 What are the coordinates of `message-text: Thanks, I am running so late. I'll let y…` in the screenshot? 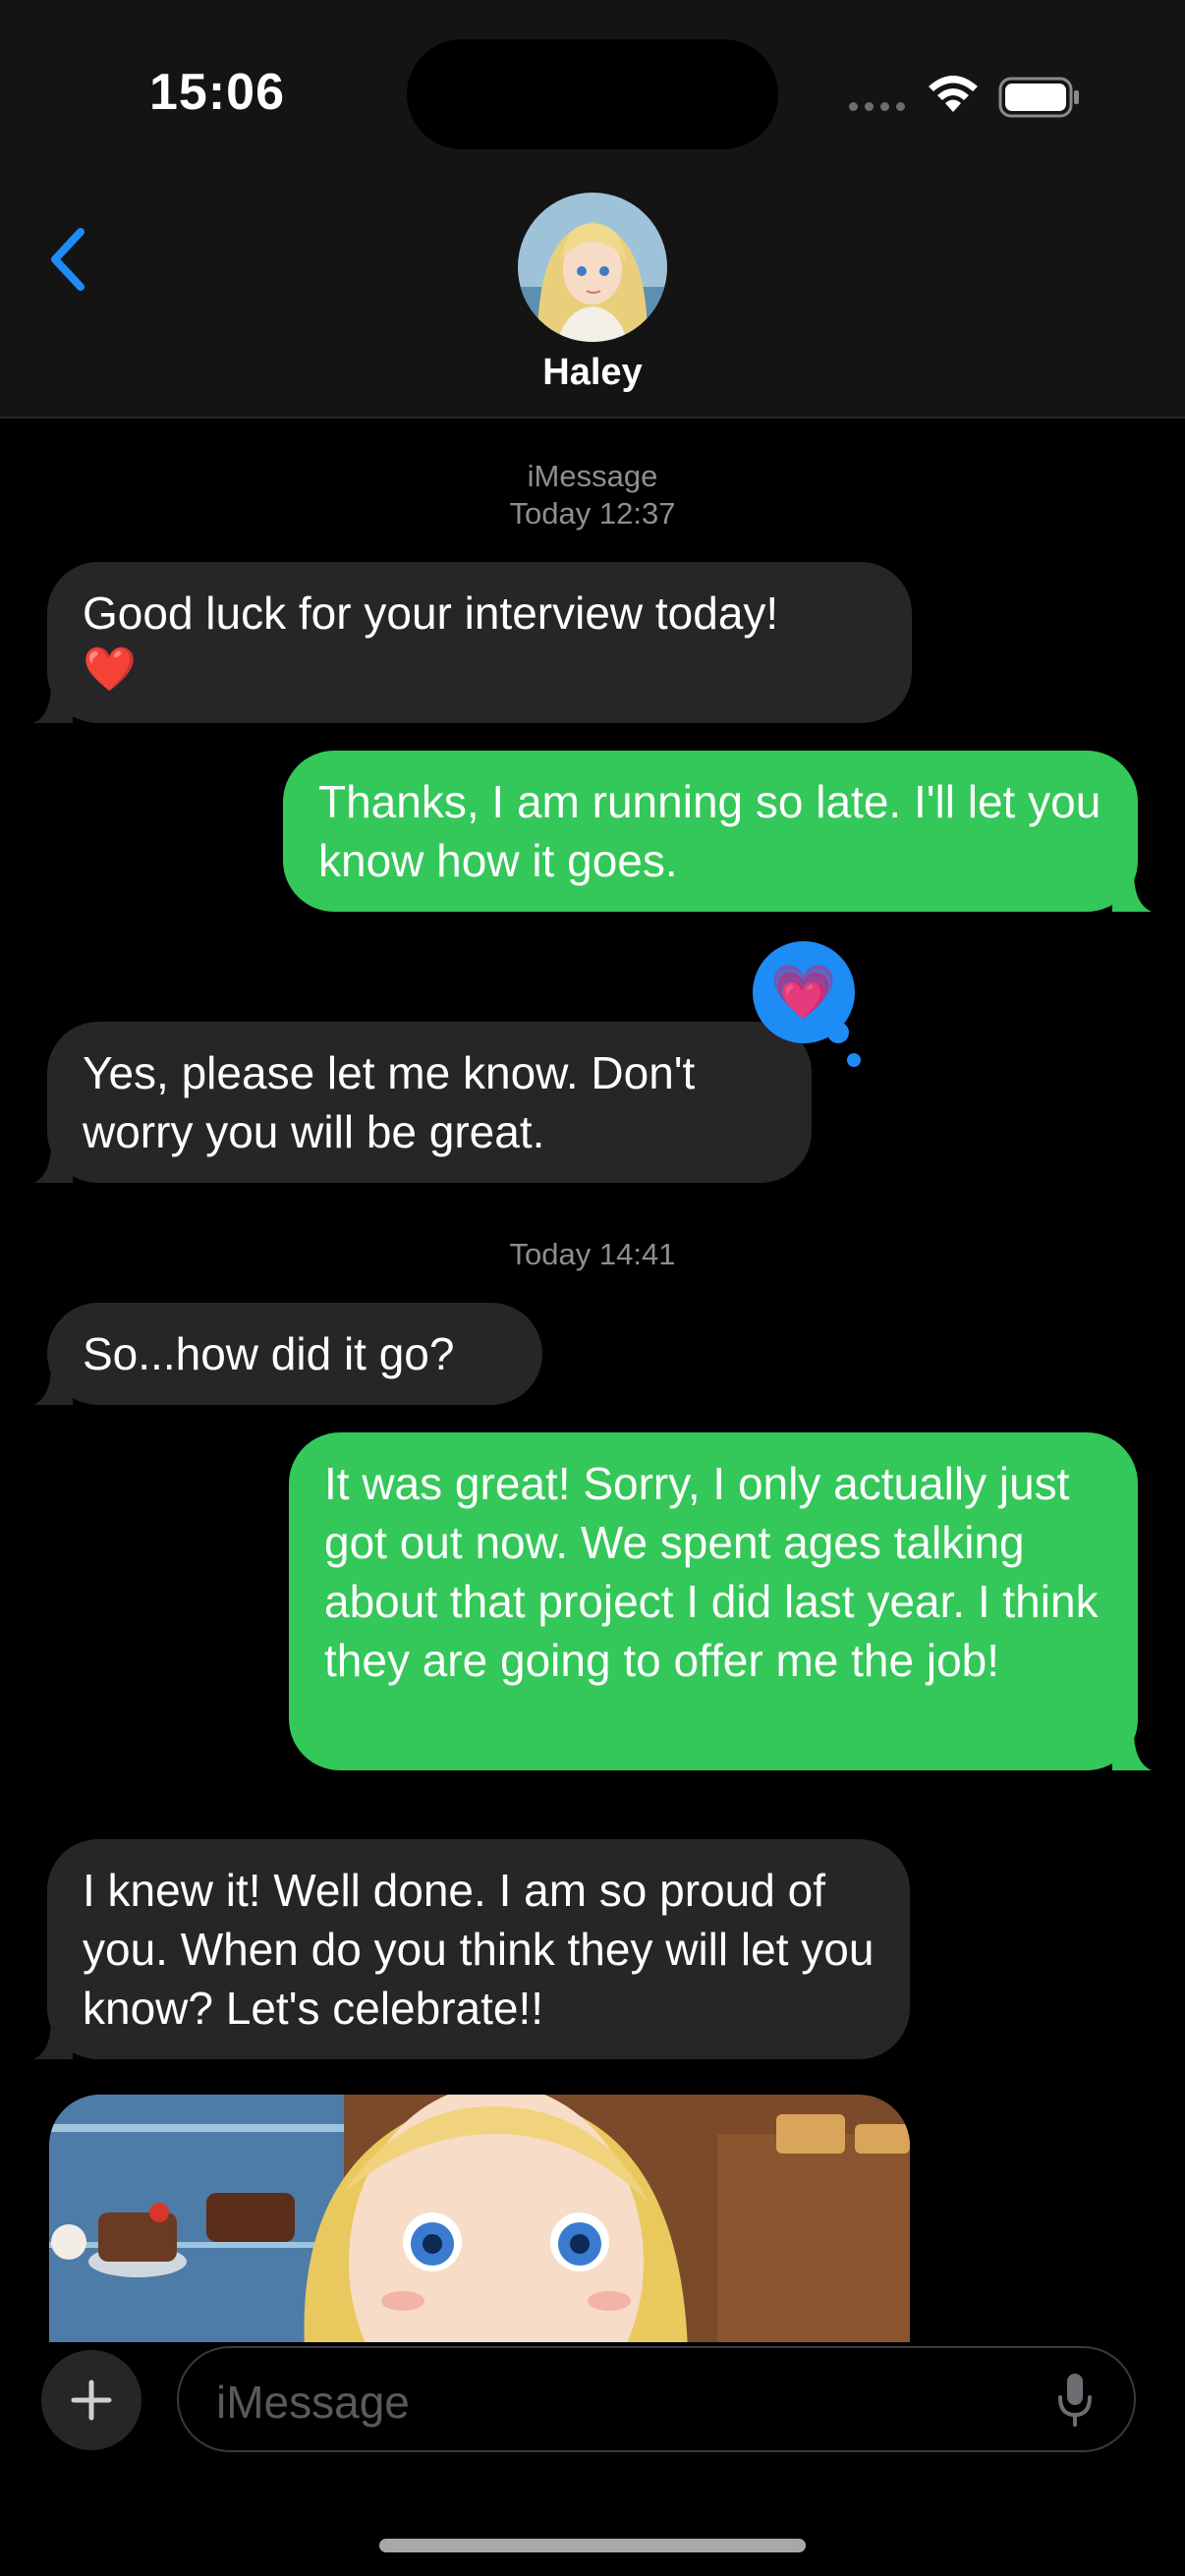 It's located at (710, 831).